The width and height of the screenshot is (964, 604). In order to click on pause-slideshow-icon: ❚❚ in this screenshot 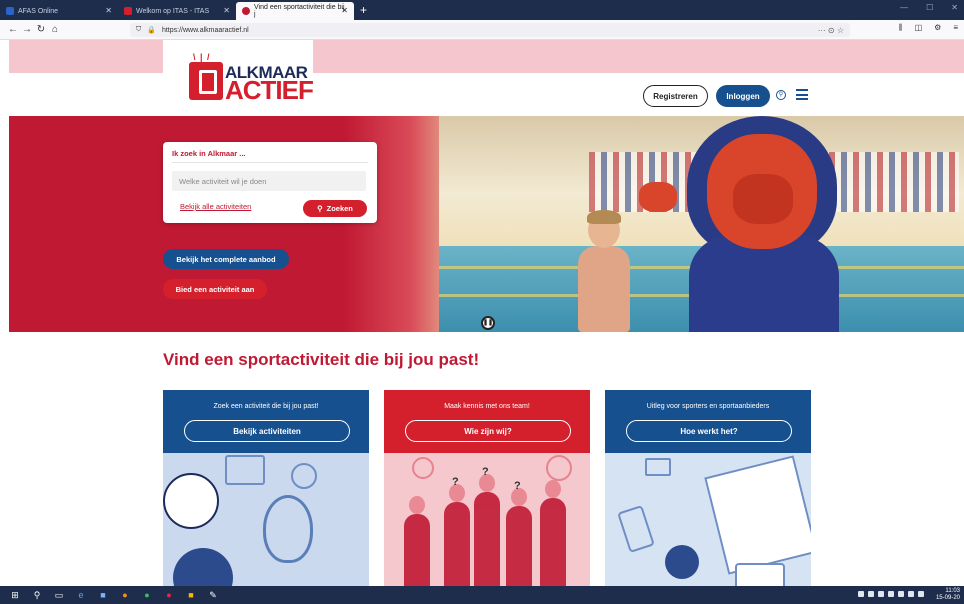, I will do `click(488, 323)`.